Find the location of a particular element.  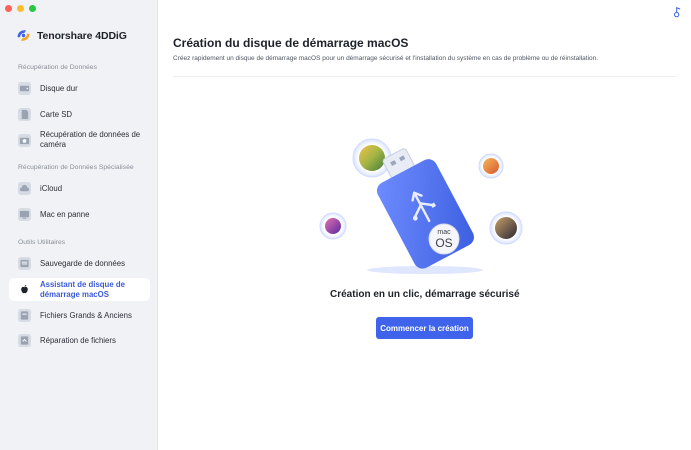

divider is located at coordinates (425, 76).